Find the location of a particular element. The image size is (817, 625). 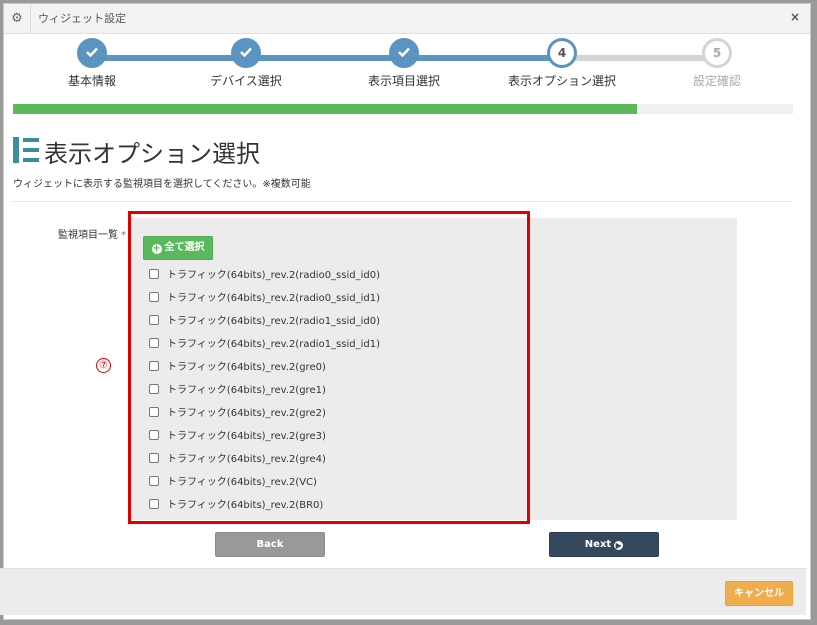

dialog-titlebar: ⚙ ウィジェット設定 is located at coordinates (407, 19).